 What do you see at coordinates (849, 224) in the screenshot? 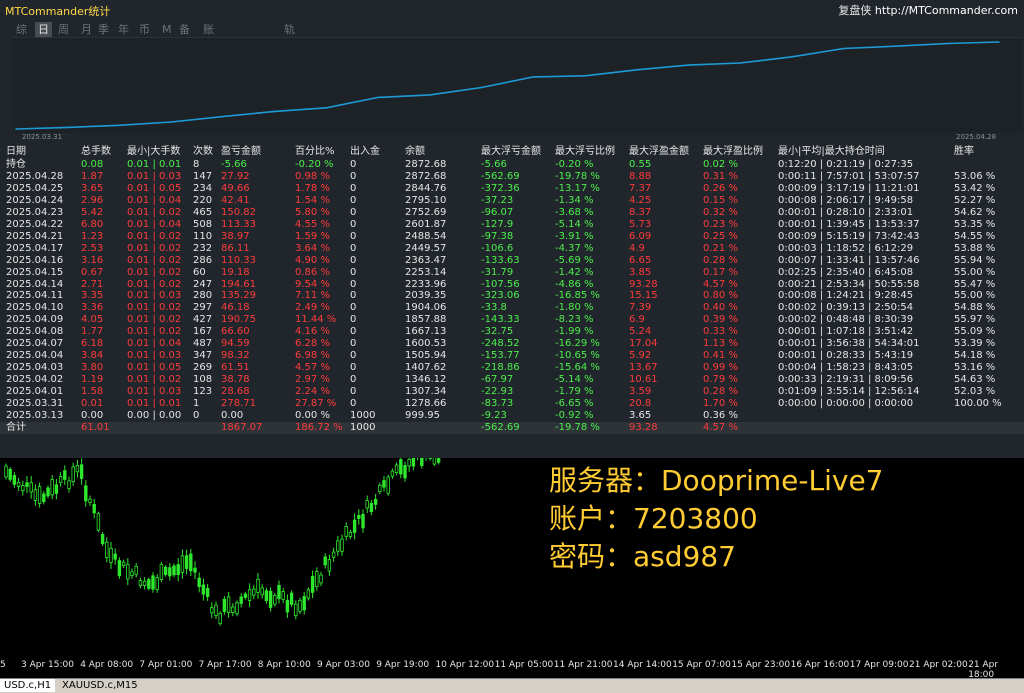
I see `cell-hold: 0:00:01 | 1:39:45 | 13:53:37` at bounding box center [849, 224].